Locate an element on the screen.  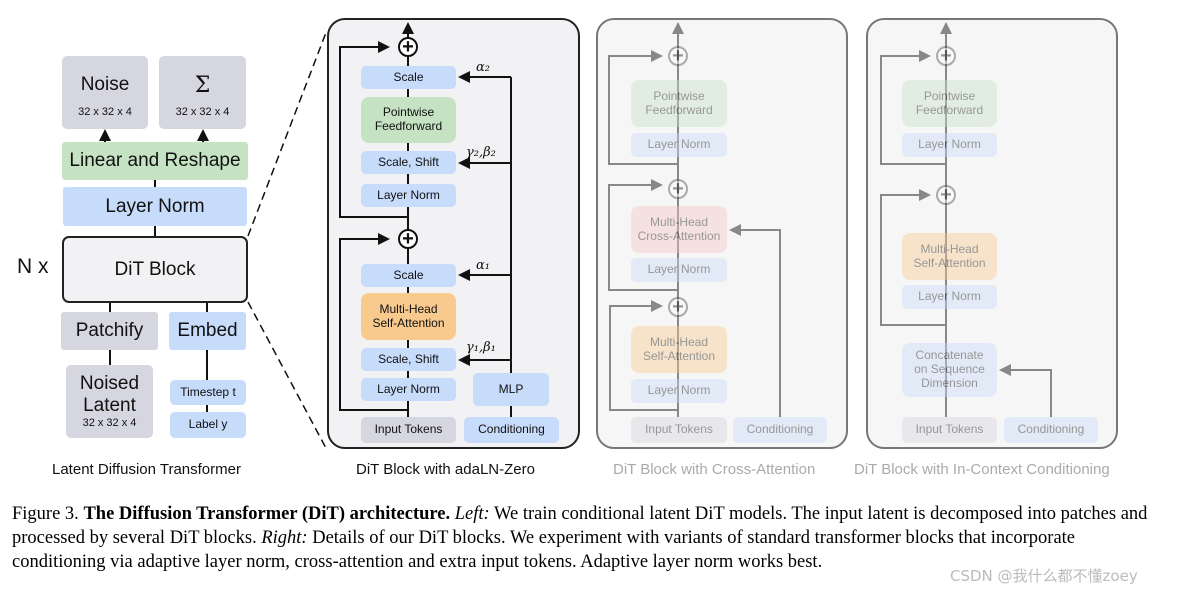
alpha1-label: α₁ is located at coordinates (483, 265).